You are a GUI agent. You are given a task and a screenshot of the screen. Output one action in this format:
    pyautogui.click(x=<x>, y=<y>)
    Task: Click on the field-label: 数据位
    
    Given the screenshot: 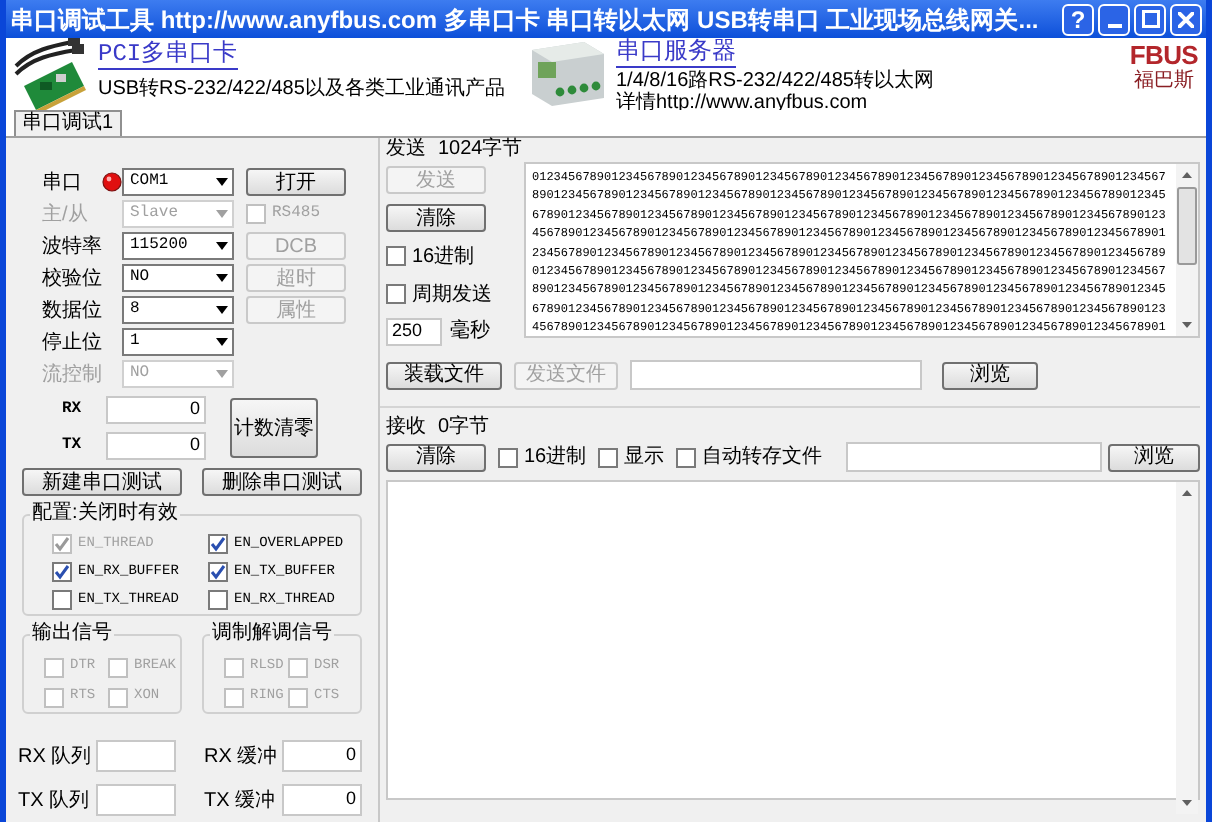 What is the action you would take?
    pyautogui.click(x=72, y=311)
    